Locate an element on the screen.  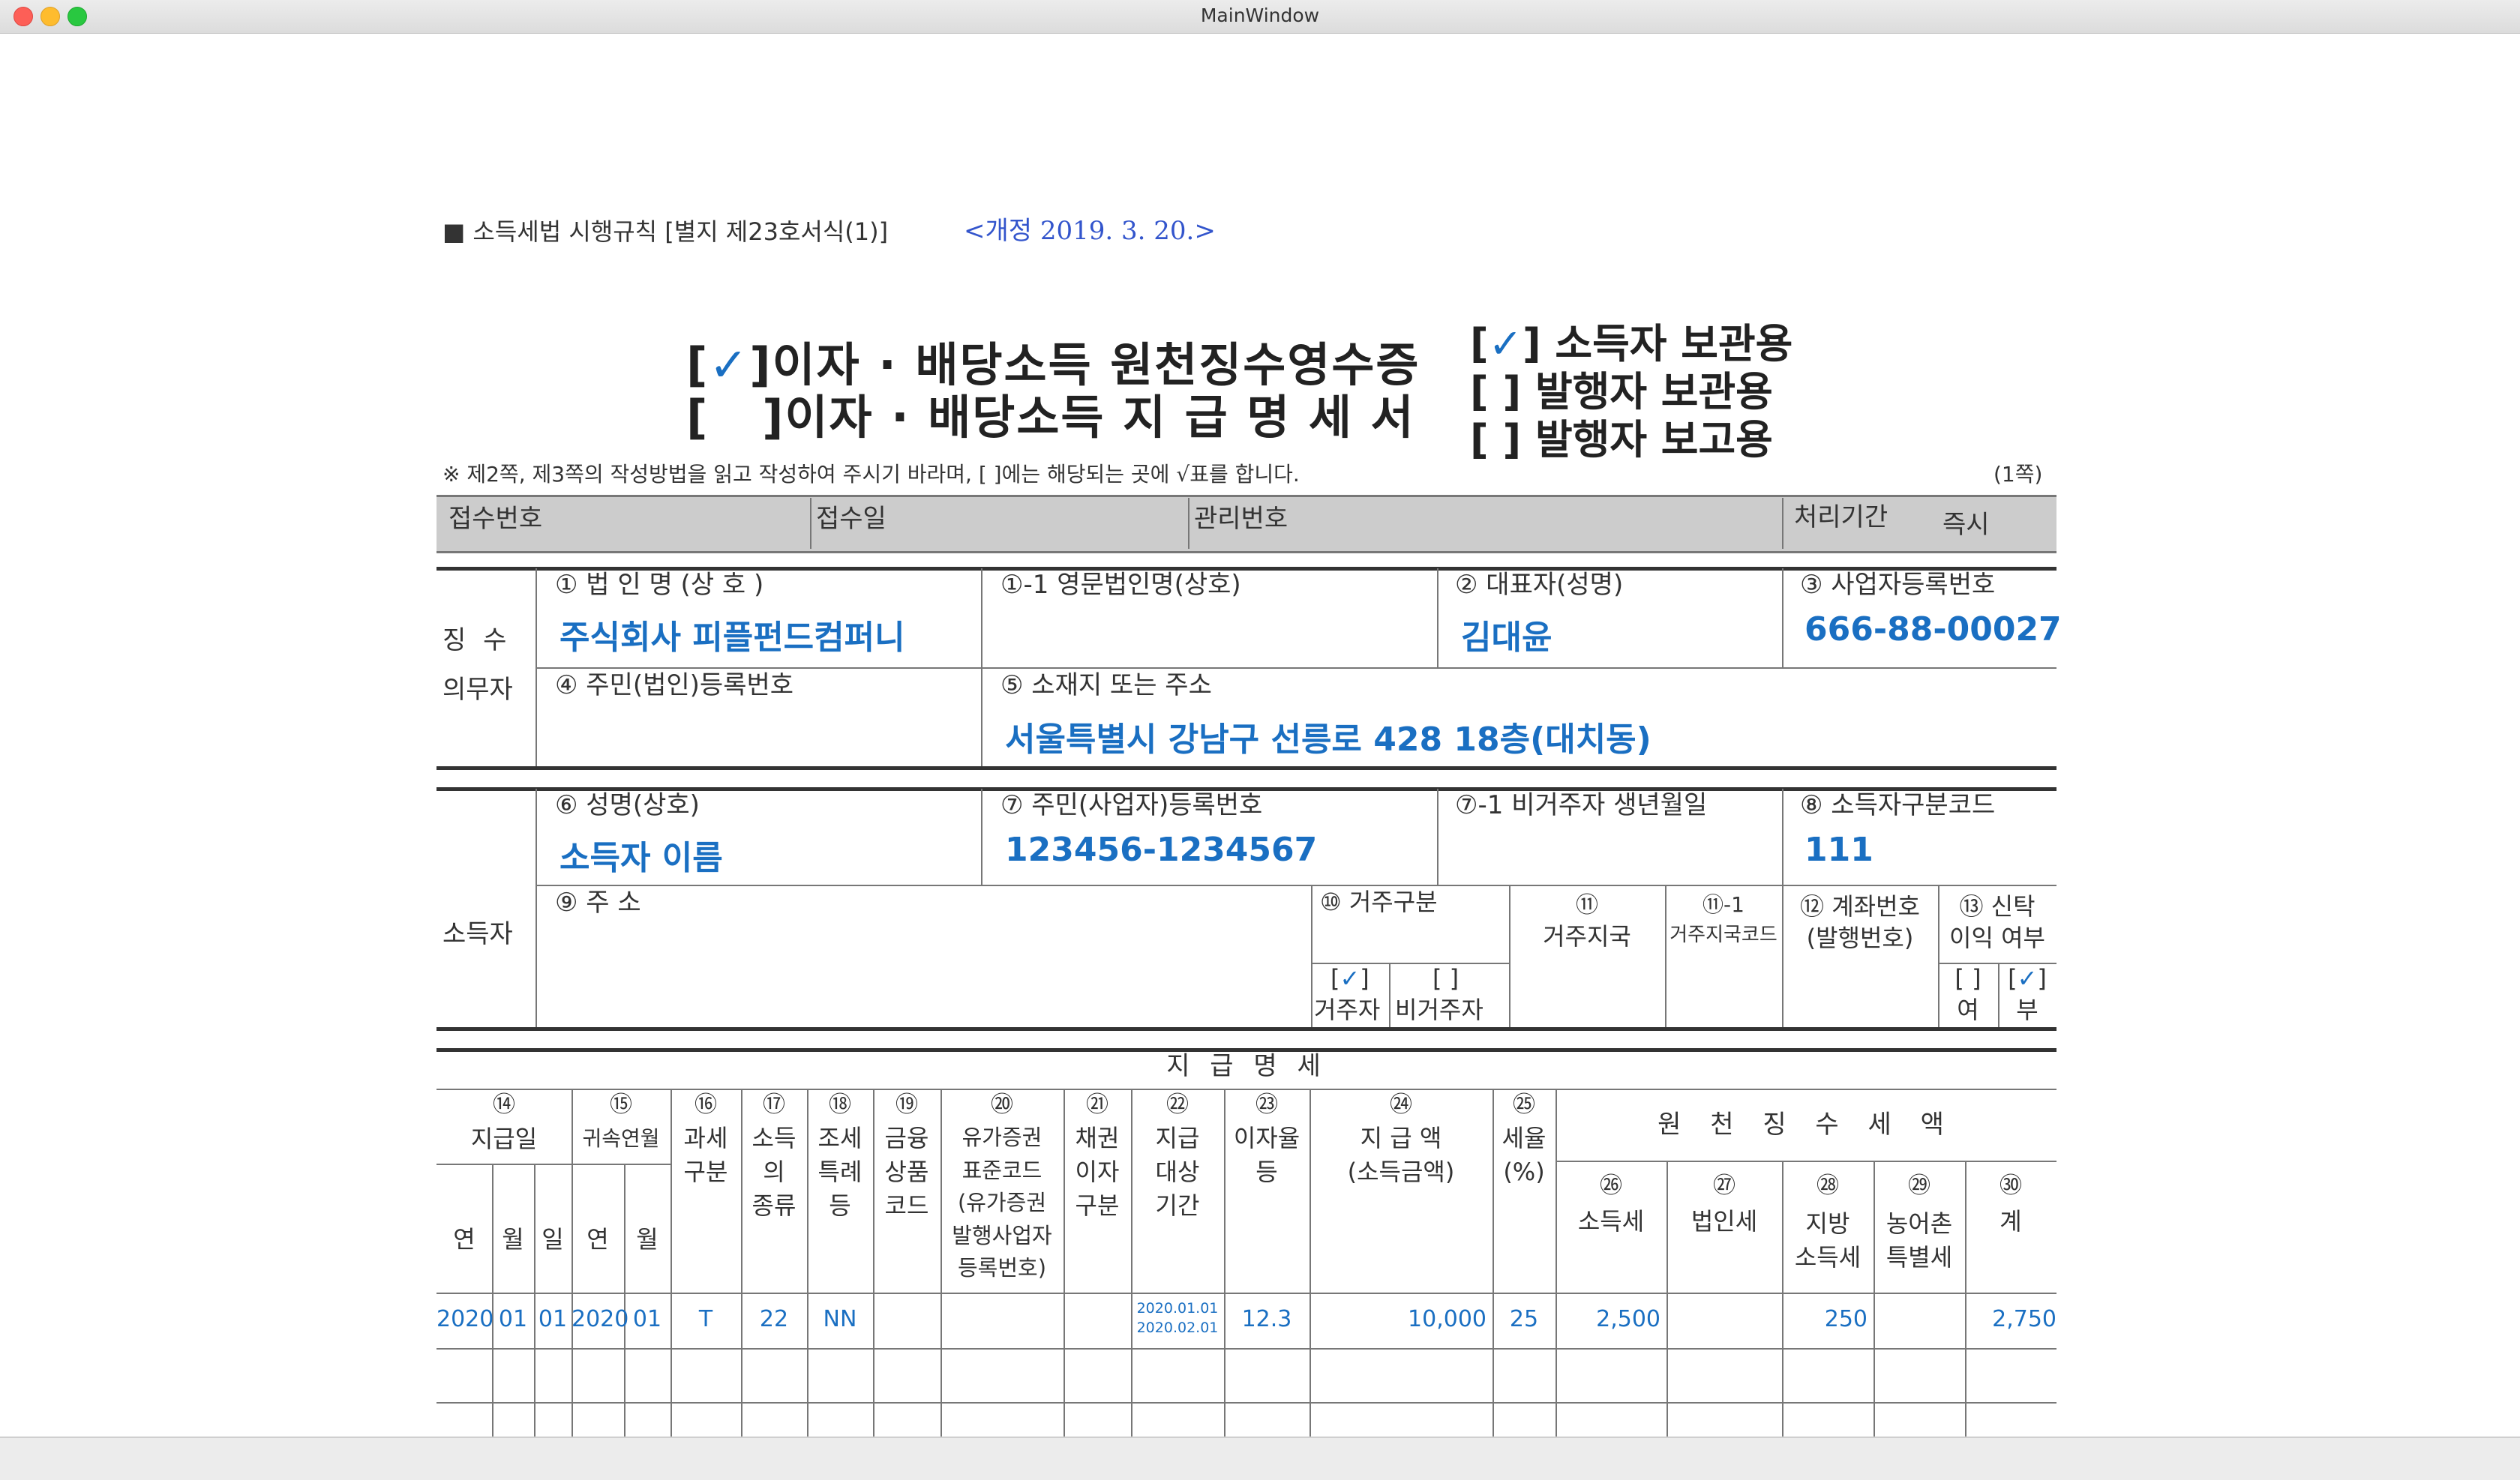
cell-income-type: 22 is located at coordinates (774, 1319).